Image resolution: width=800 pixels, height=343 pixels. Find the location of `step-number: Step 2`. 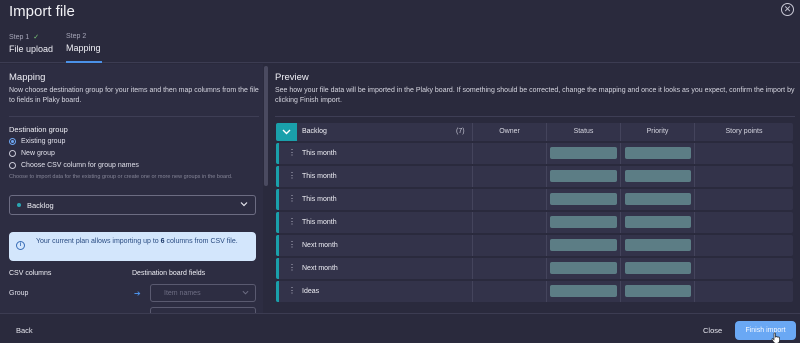

step-number: Step 2 is located at coordinates (76, 36).